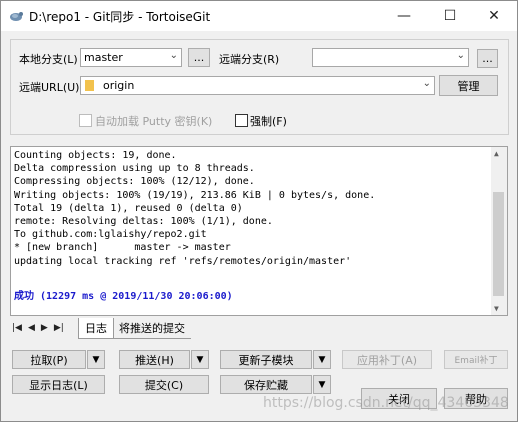 Image resolution: width=518 pixels, height=422 pixels. Describe the element at coordinates (266, 384) in the screenshot. I see `stash-button: 保存贮藏` at that location.